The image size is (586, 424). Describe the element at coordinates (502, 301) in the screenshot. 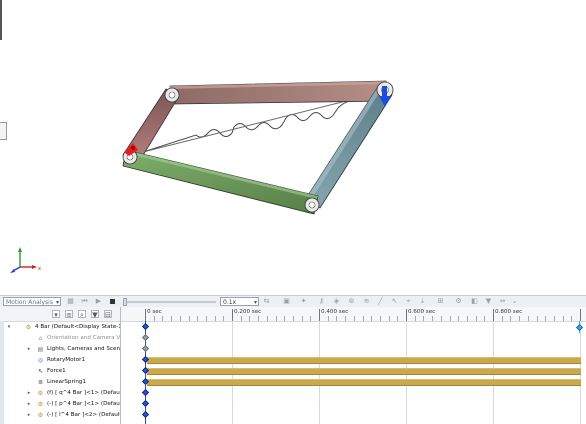

I see `zoom-timeline-icon: ⇔` at that location.